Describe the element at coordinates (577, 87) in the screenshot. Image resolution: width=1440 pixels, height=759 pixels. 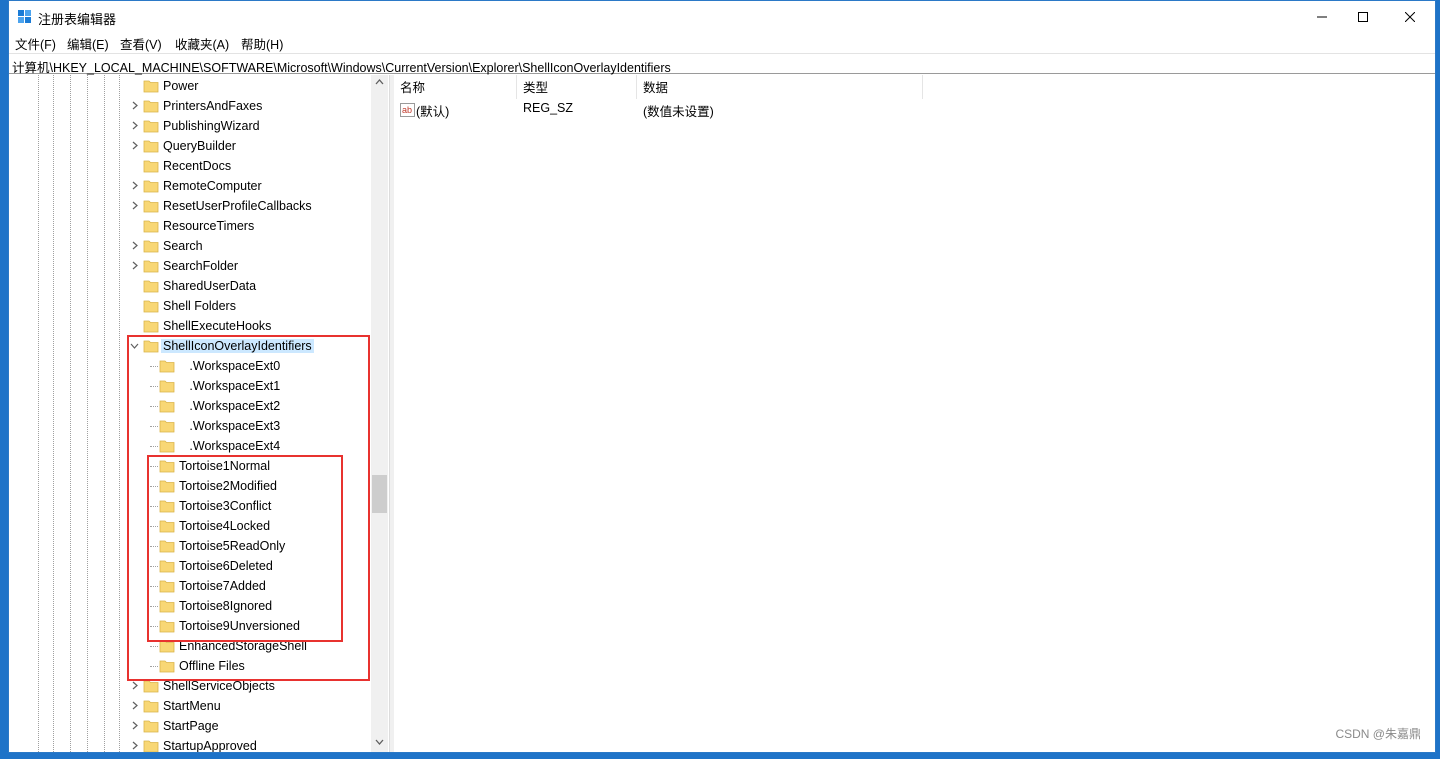
I see `column-header-type: 类型` at that location.